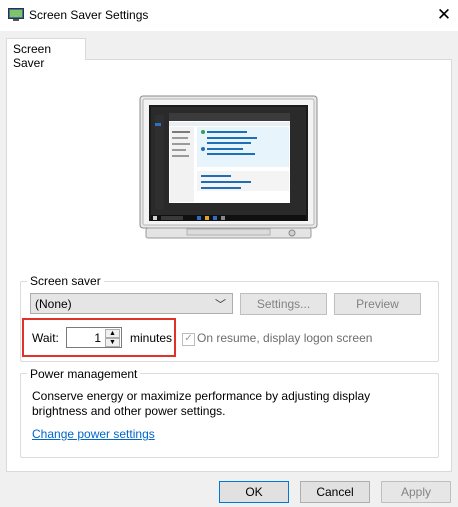 Image resolution: width=458 pixels, height=507 pixels. What do you see at coordinates (131, 303) in the screenshot?
I see `screen-saver-select: (None) ﹀` at bounding box center [131, 303].